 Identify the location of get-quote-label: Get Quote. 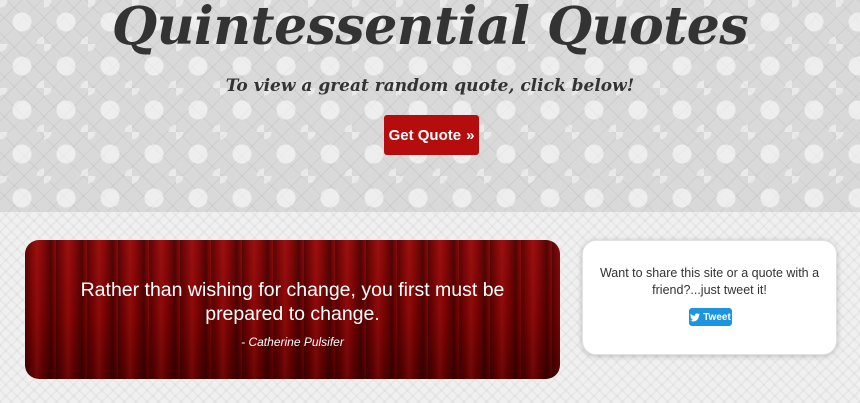
(425, 135).